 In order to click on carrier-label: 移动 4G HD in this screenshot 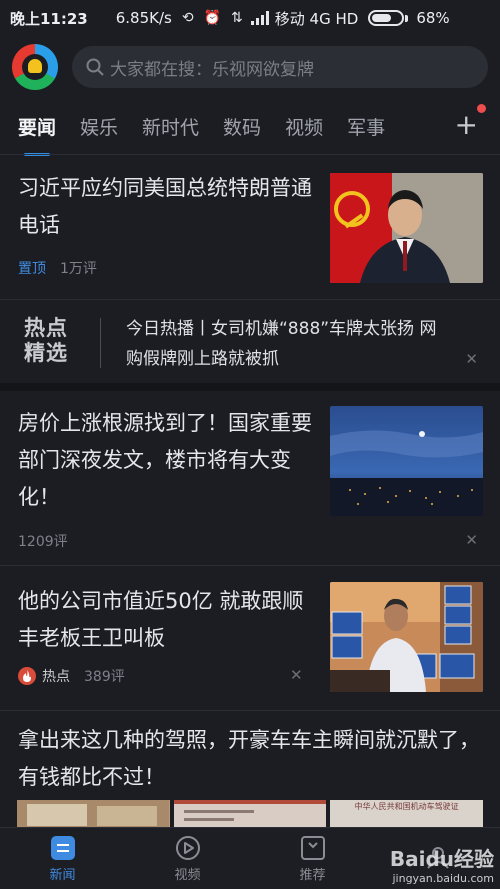, I will do `click(316, 18)`.